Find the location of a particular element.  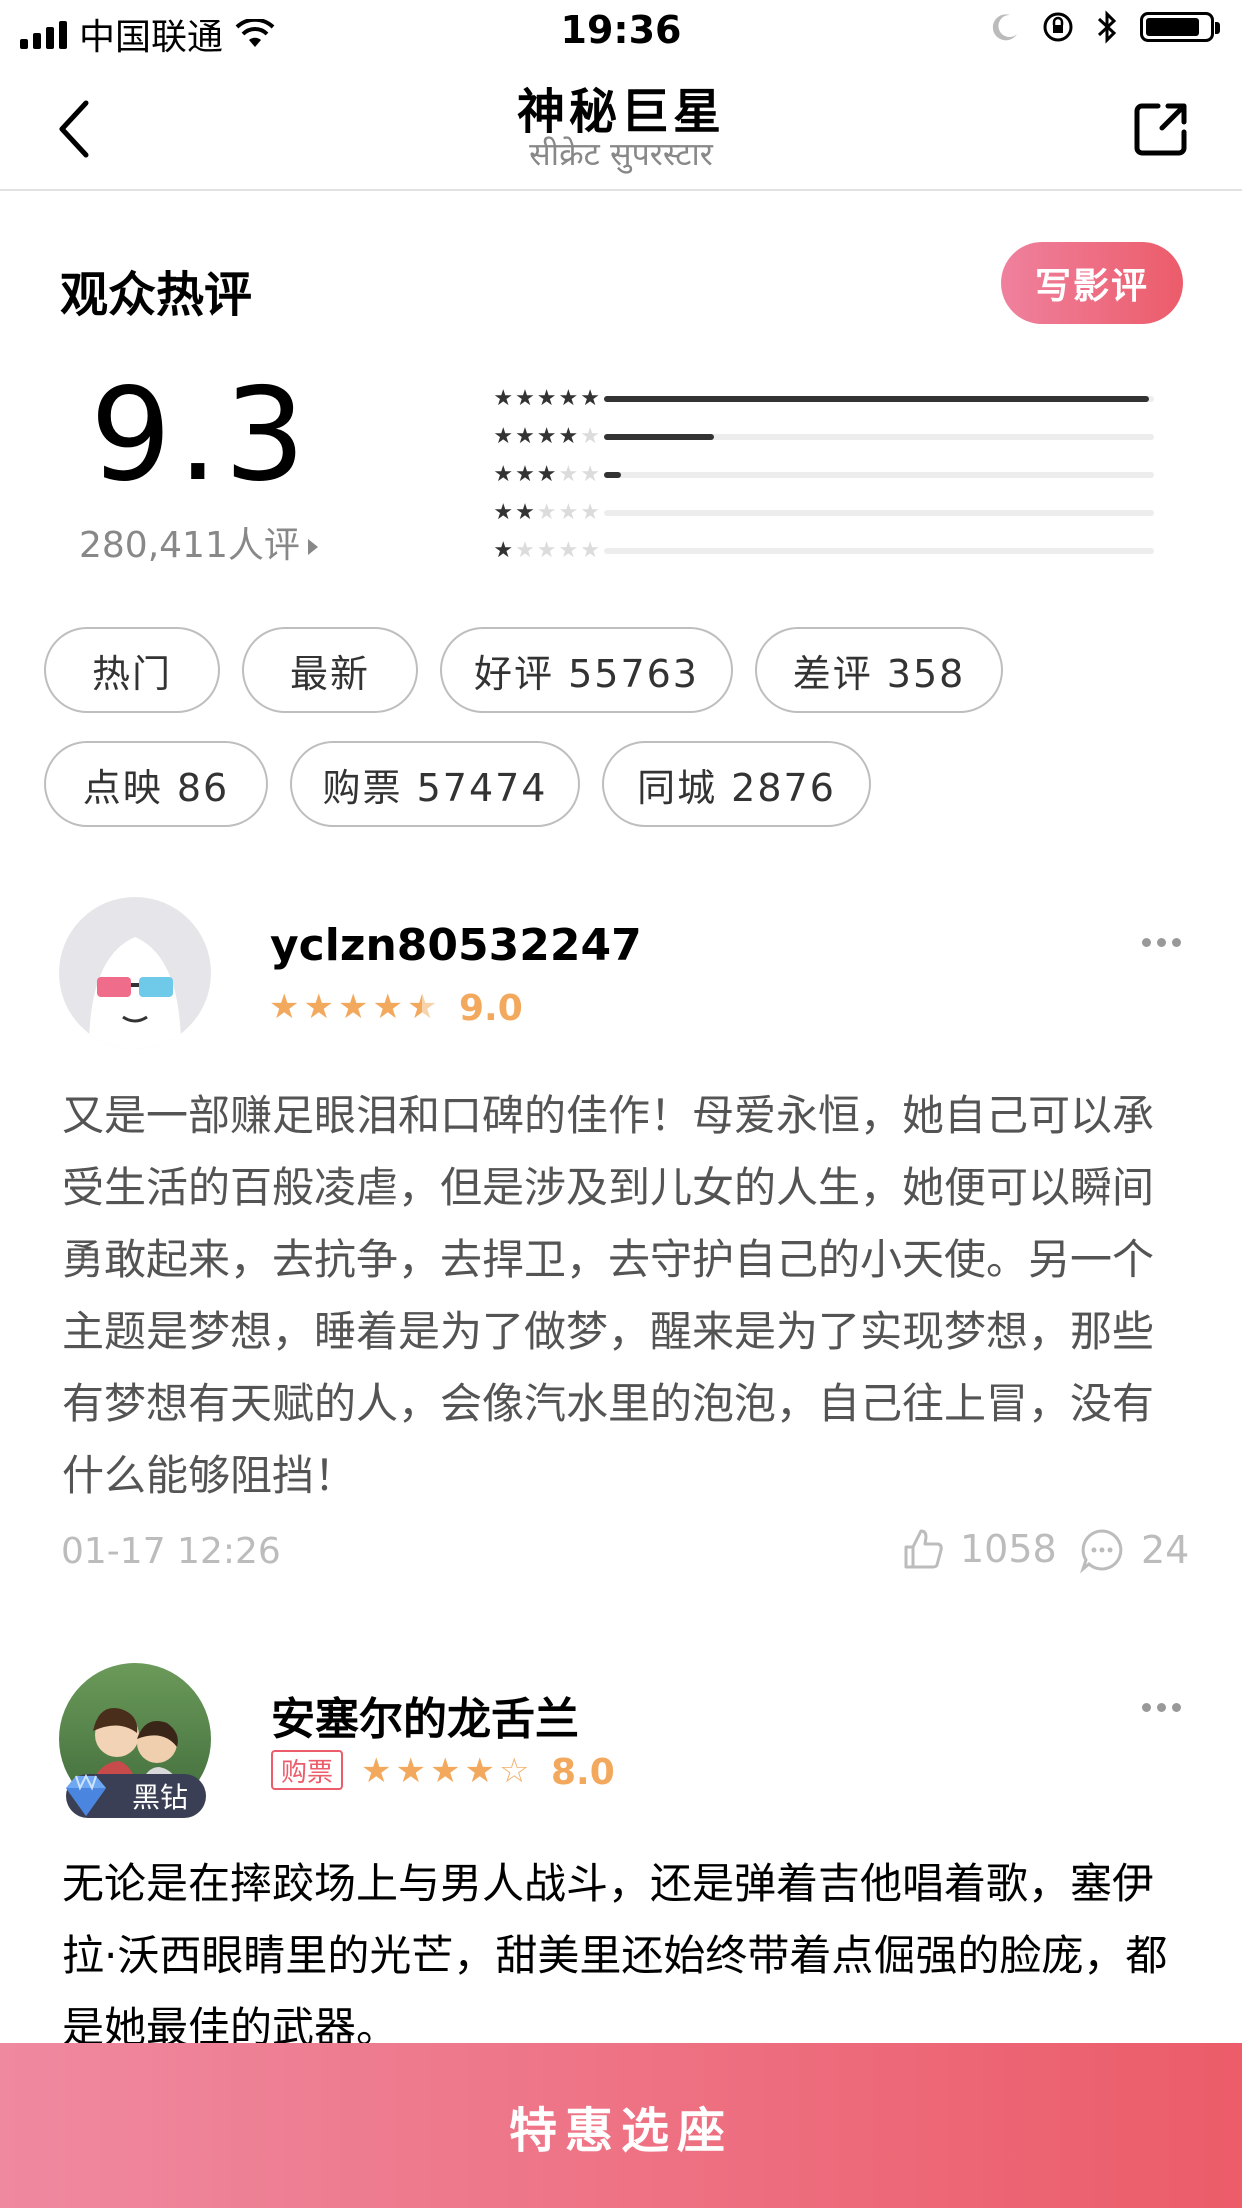

thumbs-up-icon is located at coordinates (923, 1549).